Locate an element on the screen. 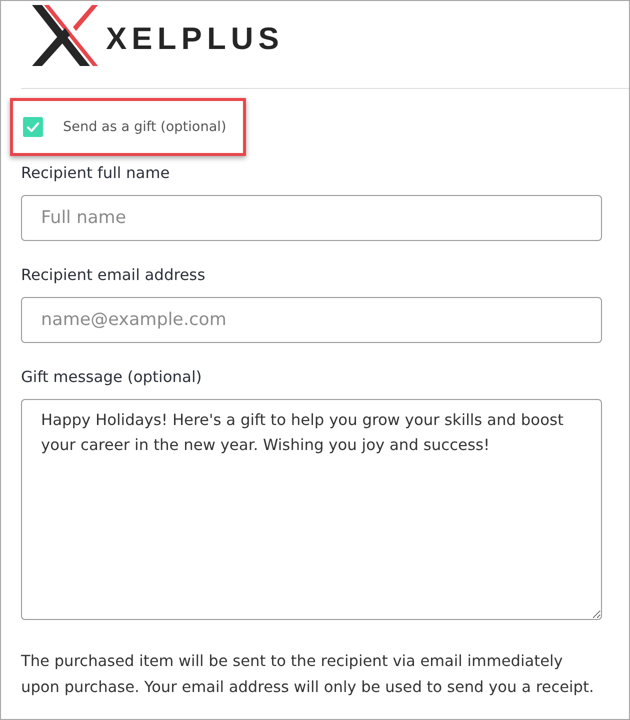 The image size is (630, 720). info-paragraph: The purchased item will be sent to the recipient via email immediately upon purchase. Your email address will only be used to send you a receipt. is located at coordinates (308, 674).